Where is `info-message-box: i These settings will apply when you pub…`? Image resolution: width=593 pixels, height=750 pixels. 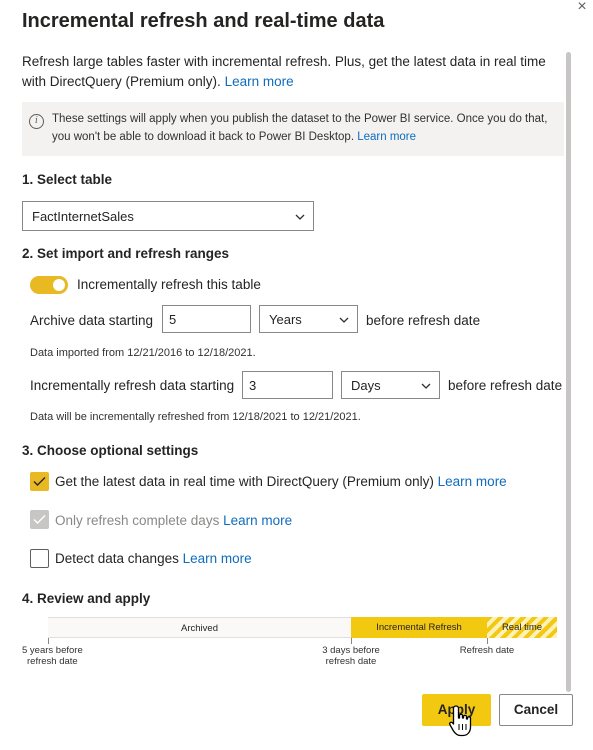 info-message-box: i These settings will apply when you pub… is located at coordinates (293, 129).